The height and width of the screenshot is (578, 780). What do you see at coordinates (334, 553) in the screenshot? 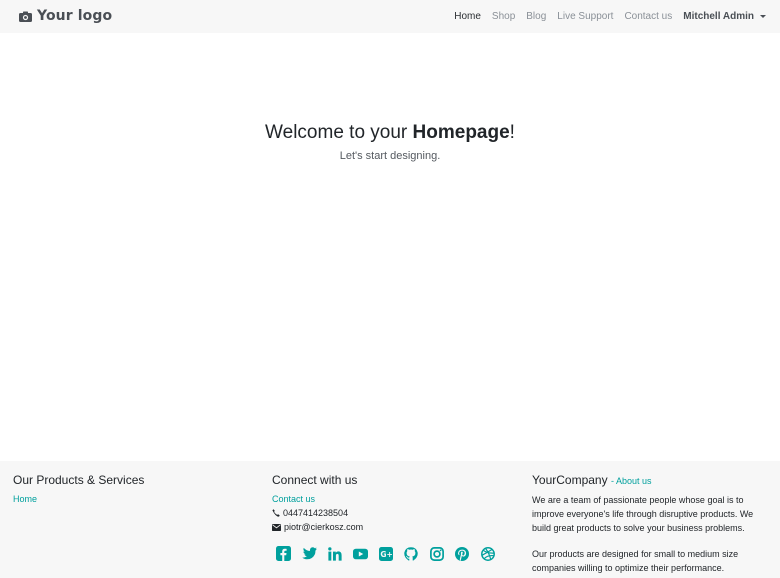
I see `linkedin-icon` at bounding box center [334, 553].